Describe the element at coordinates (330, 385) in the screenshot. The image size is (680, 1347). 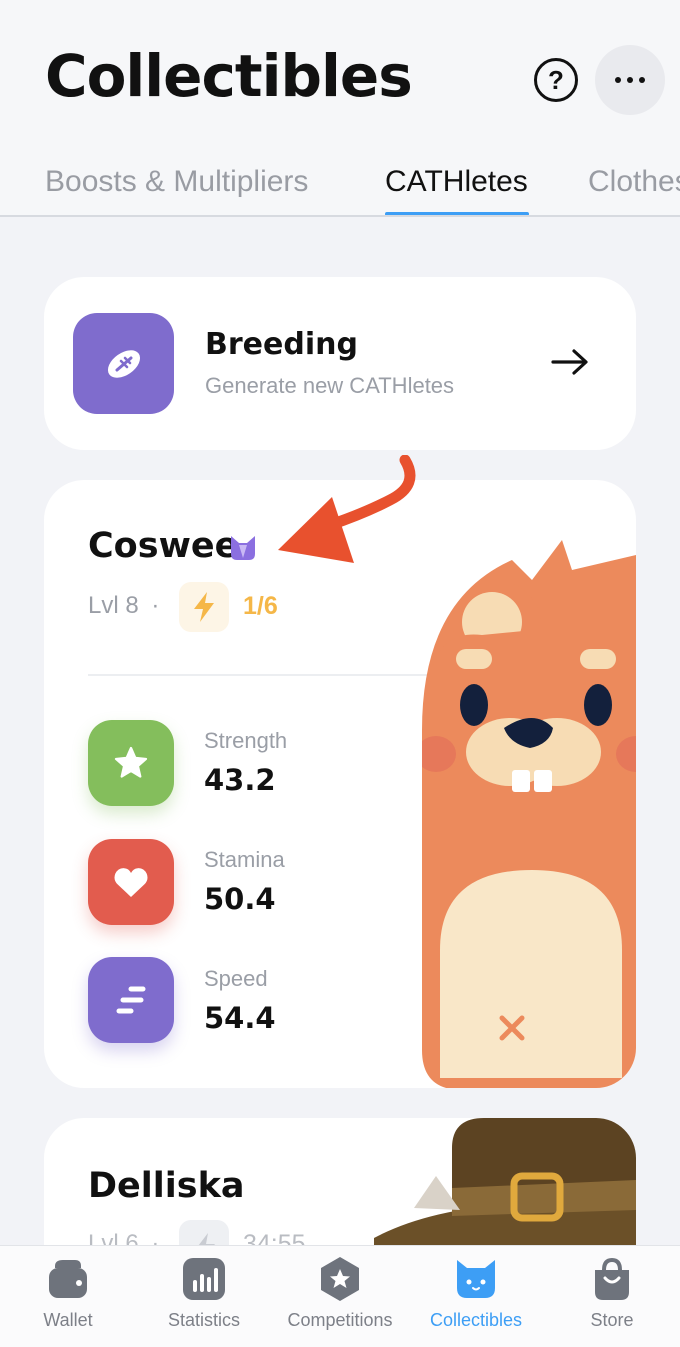
I see `breeding-subtitle: Generate new CATHletes` at that location.